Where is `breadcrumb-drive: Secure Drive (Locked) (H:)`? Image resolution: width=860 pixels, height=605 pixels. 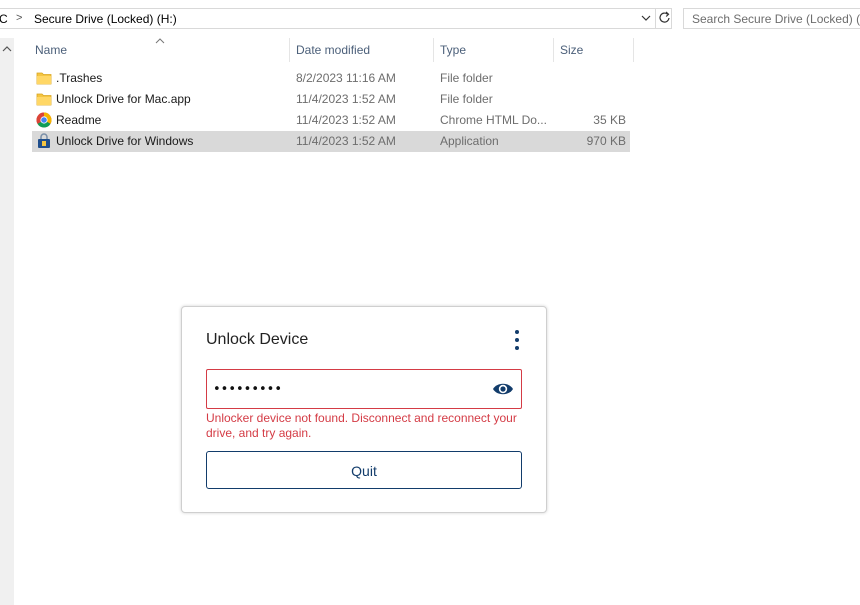
breadcrumb-drive: Secure Drive (Locked) (H:) is located at coordinates (105, 19).